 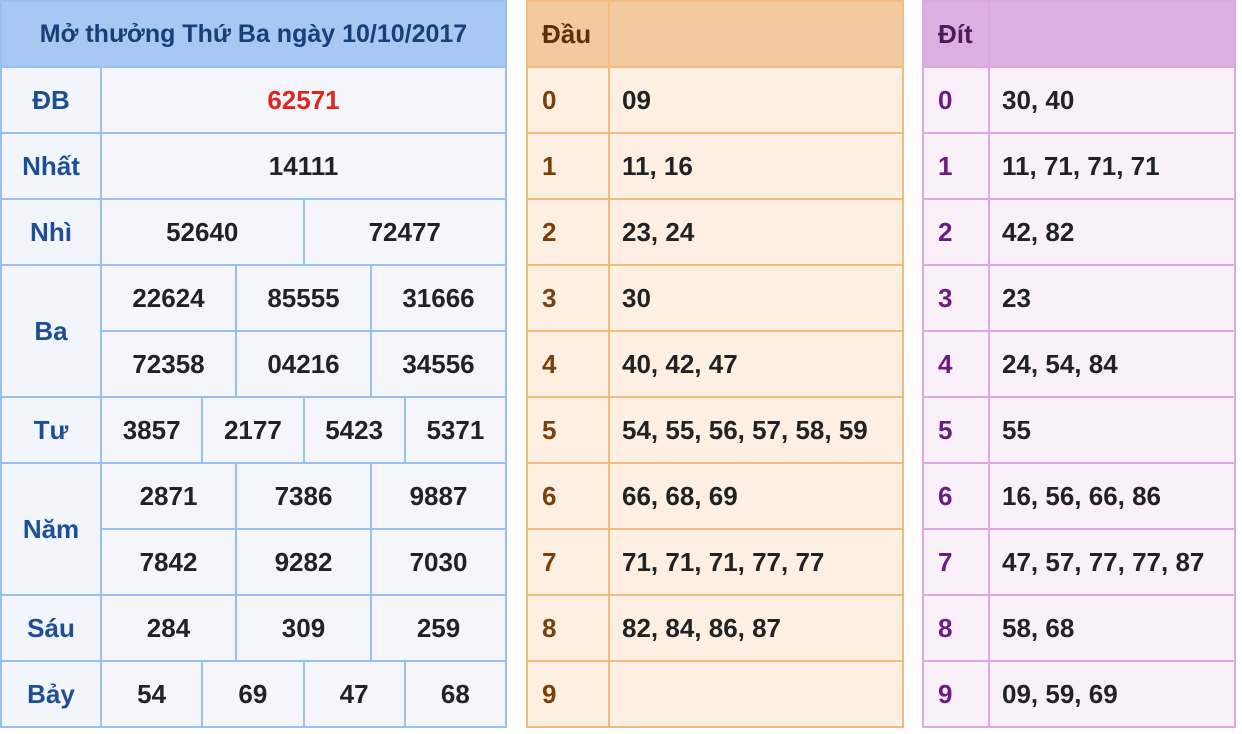 I want to click on prize-number: 04216, so click(x=303, y=364).